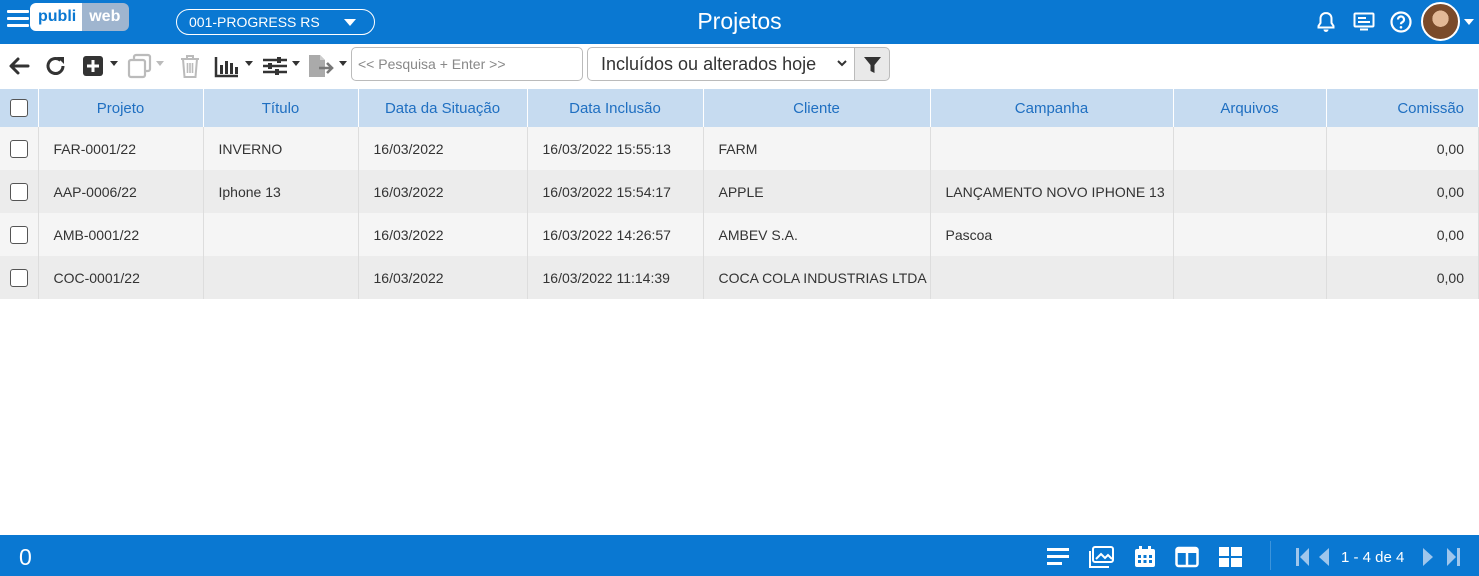 The image size is (1479, 576). I want to click on toolbar: Incluídos ou alterados hoje, so click(739, 66).